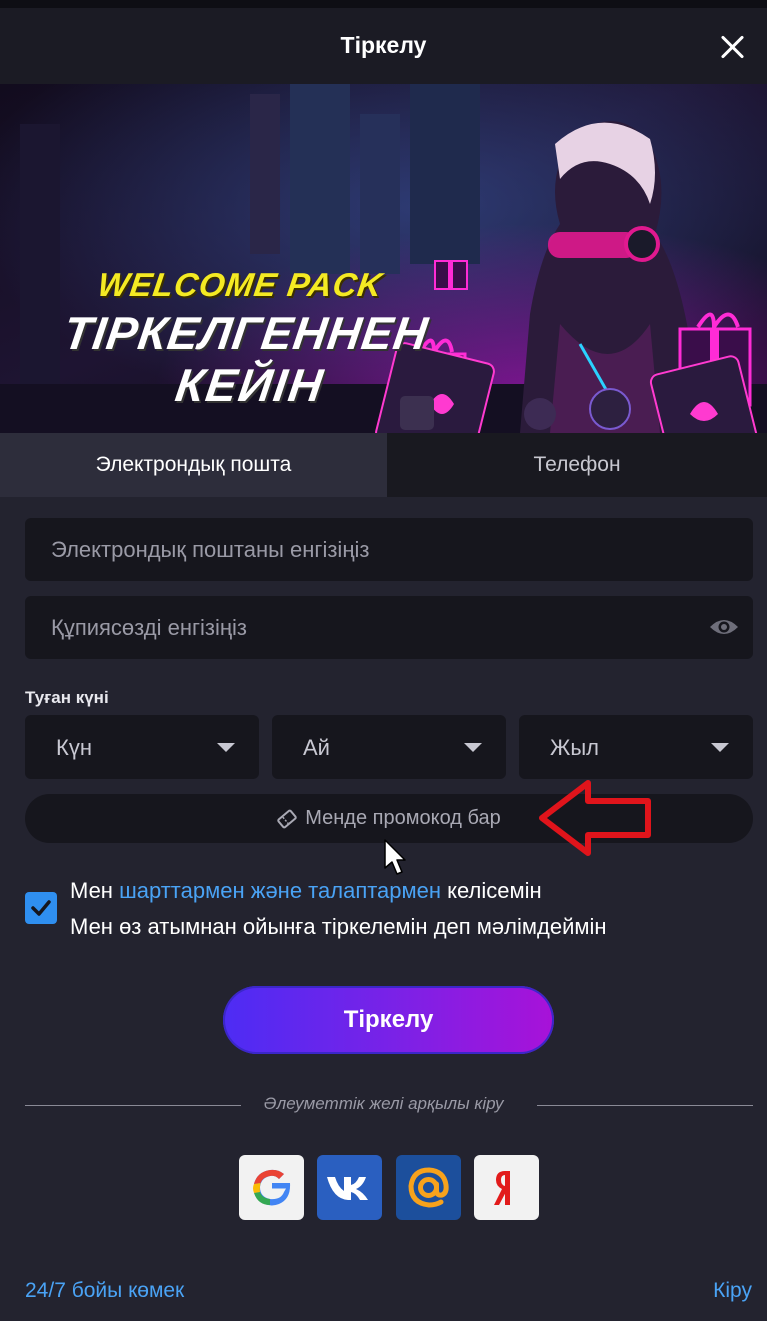 Image resolution: width=767 pixels, height=1321 pixels. I want to click on register-button: Тіркелу, so click(388, 1020).